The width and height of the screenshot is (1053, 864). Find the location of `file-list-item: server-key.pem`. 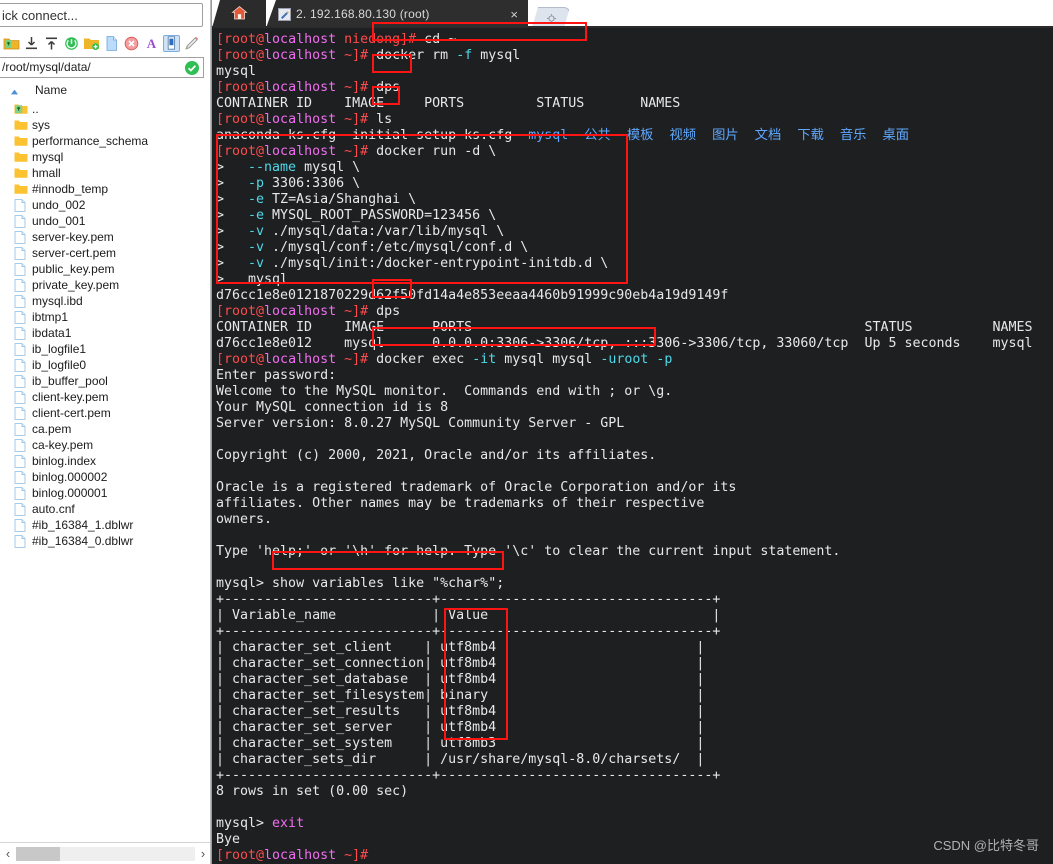

file-list-item: server-key.pem is located at coordinates (112, 237).